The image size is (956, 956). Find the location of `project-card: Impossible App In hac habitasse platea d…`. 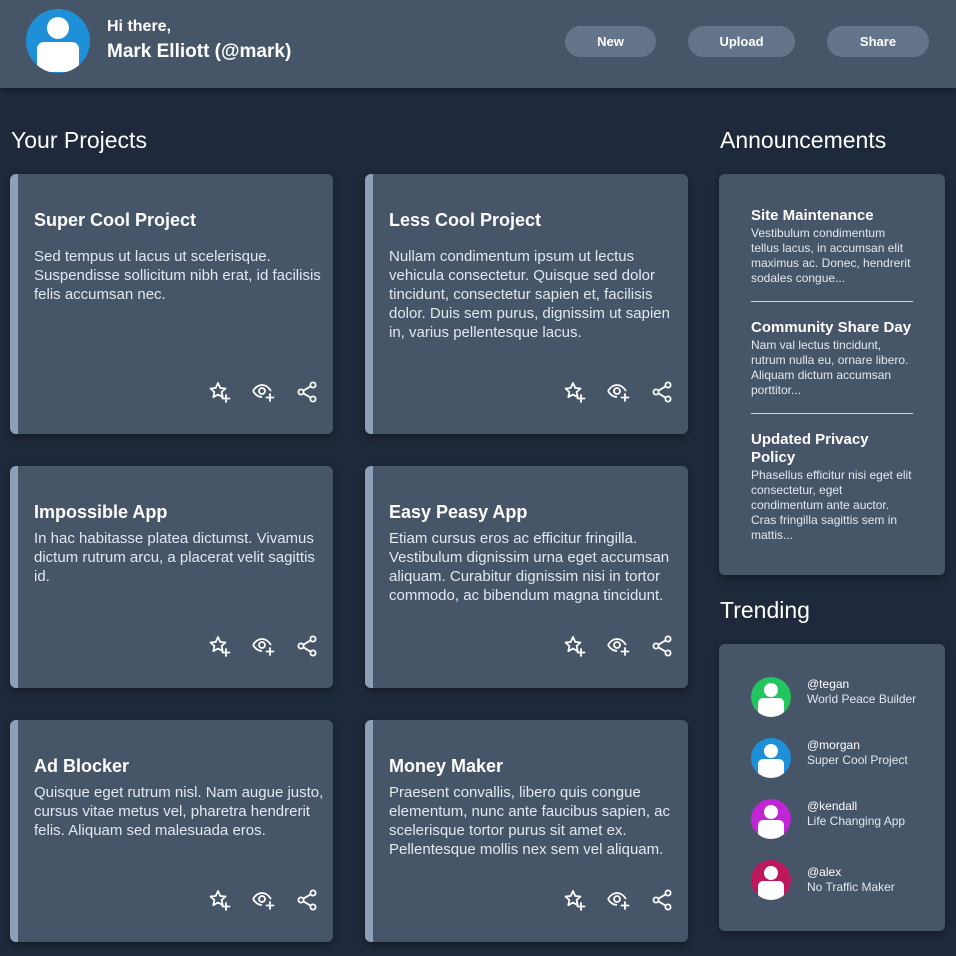

project-card: Impossible App In hac habitasse platea d… is located at coordinates (171, 577).